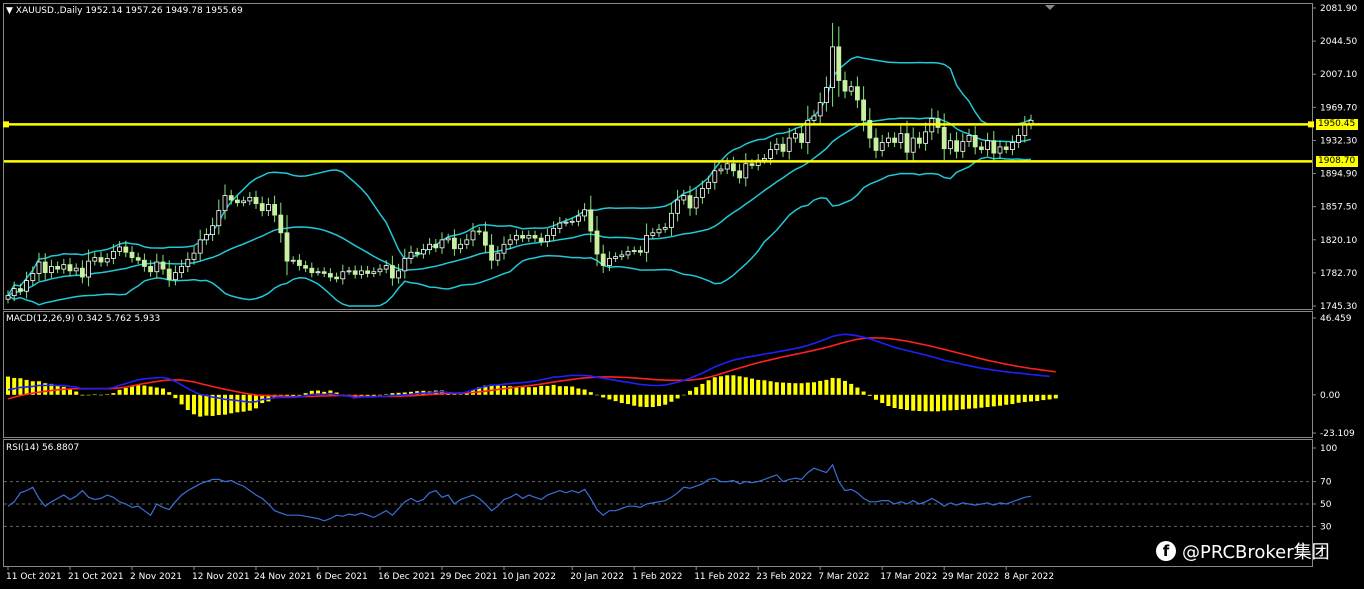 This screenshot has width=1364, height=589. I want to click on macd-panel-header: MACD(12,26,9) 0.342 5.762 5.933, so click(83, 319).